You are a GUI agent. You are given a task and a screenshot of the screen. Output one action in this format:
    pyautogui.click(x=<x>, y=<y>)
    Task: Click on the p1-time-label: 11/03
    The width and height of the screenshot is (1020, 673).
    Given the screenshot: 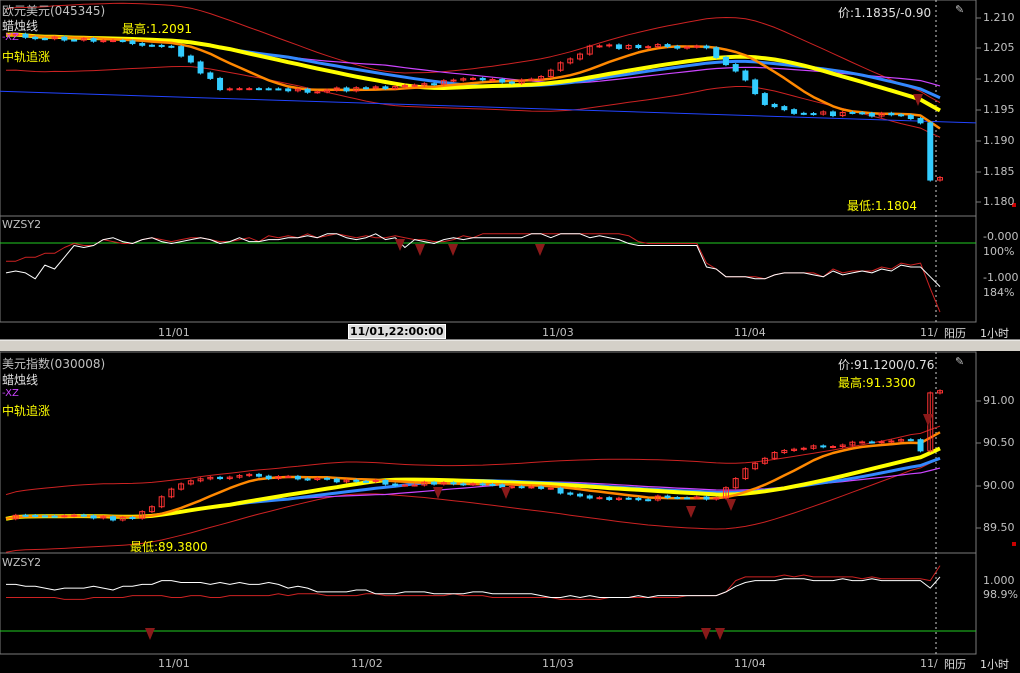 What is the action you would take?
    pyautogui.click(x=558, y=332)
    